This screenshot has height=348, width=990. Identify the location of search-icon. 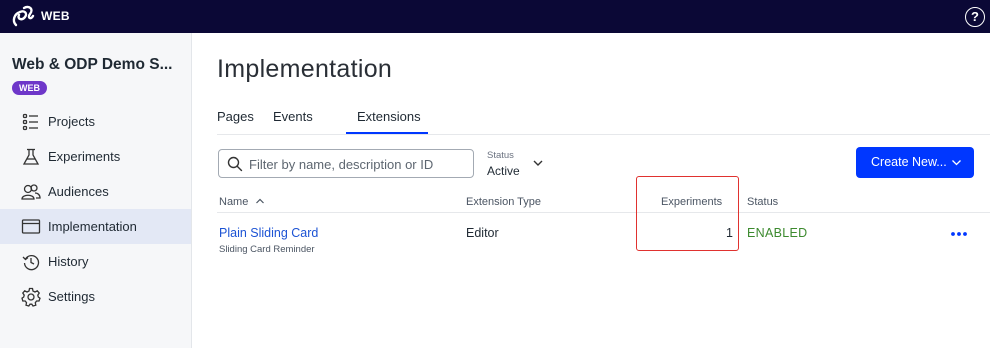
(235, 164).